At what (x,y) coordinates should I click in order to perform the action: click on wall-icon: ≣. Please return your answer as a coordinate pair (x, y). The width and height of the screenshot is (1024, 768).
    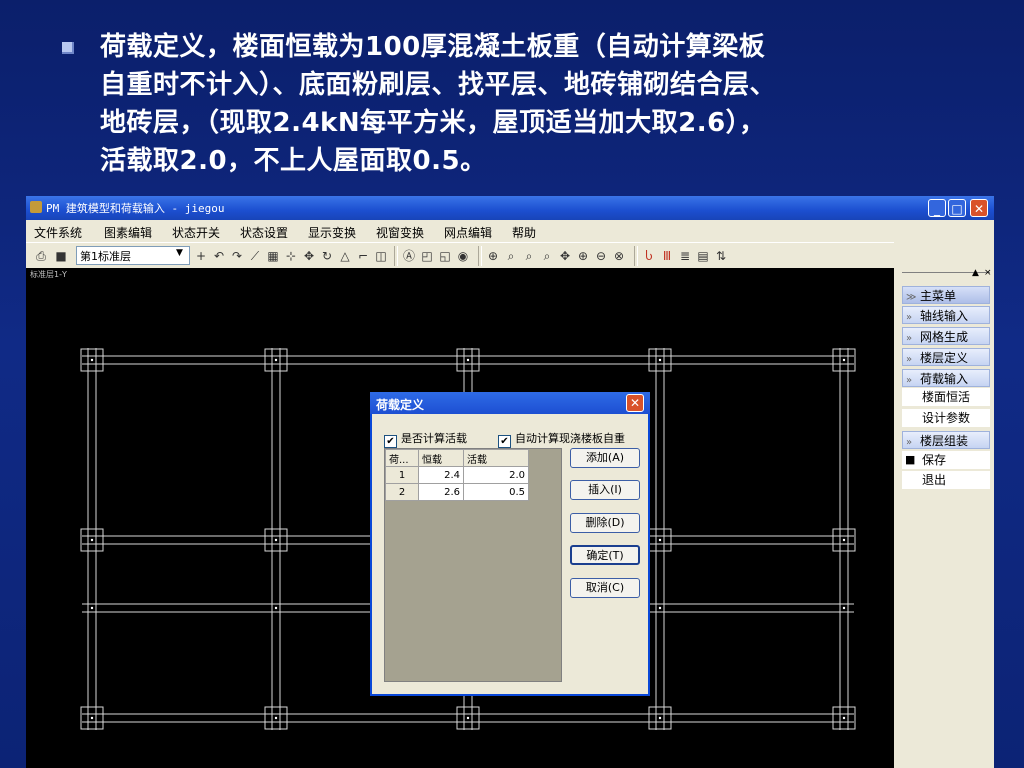
    Looking at the image, I should click on (685, 256).